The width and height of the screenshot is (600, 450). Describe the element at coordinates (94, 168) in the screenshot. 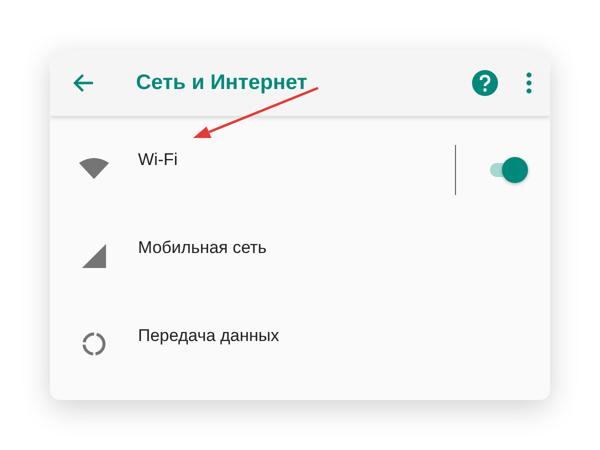

I see `wifi-icon` at that location.